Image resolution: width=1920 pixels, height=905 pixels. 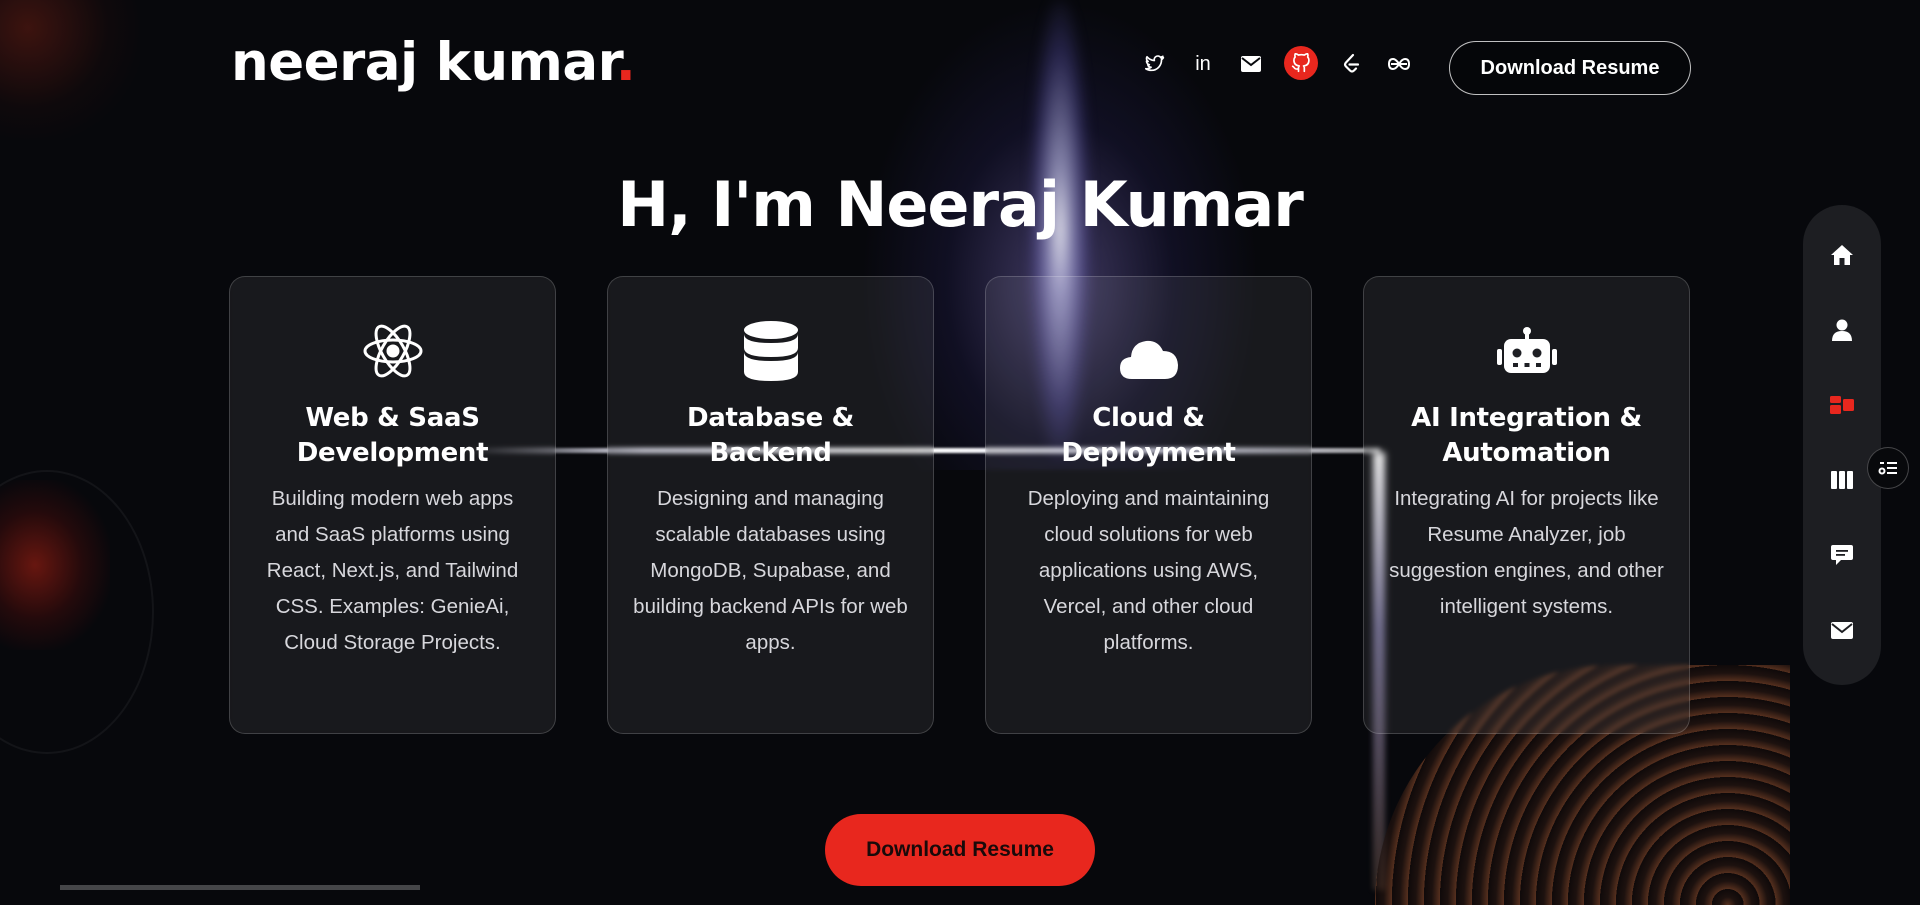 What do you see at coordinates (423, 62) in the screenshot?
I see `logo-text: neeraj kumar` at bounding box center [423, 62].